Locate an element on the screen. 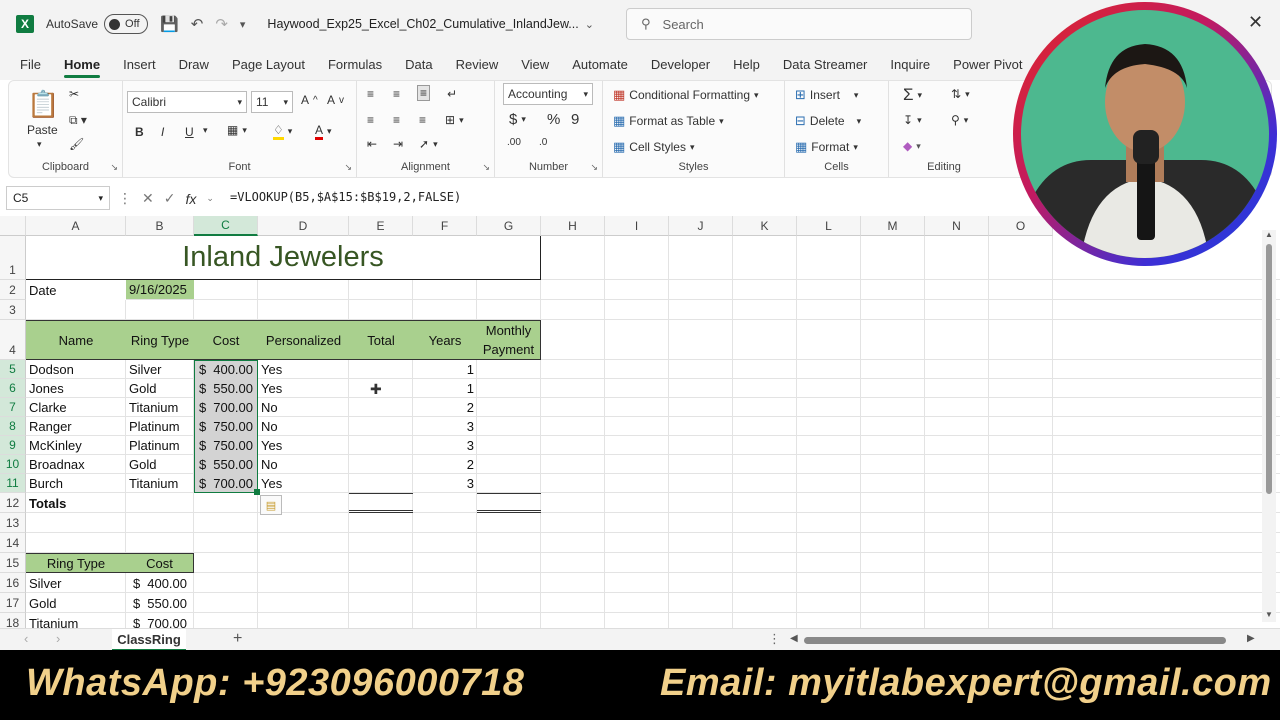 The width and height of the screenshot is (1280, 720). autosum-icon: Σ ▾ is located at coordinates (912, 95).